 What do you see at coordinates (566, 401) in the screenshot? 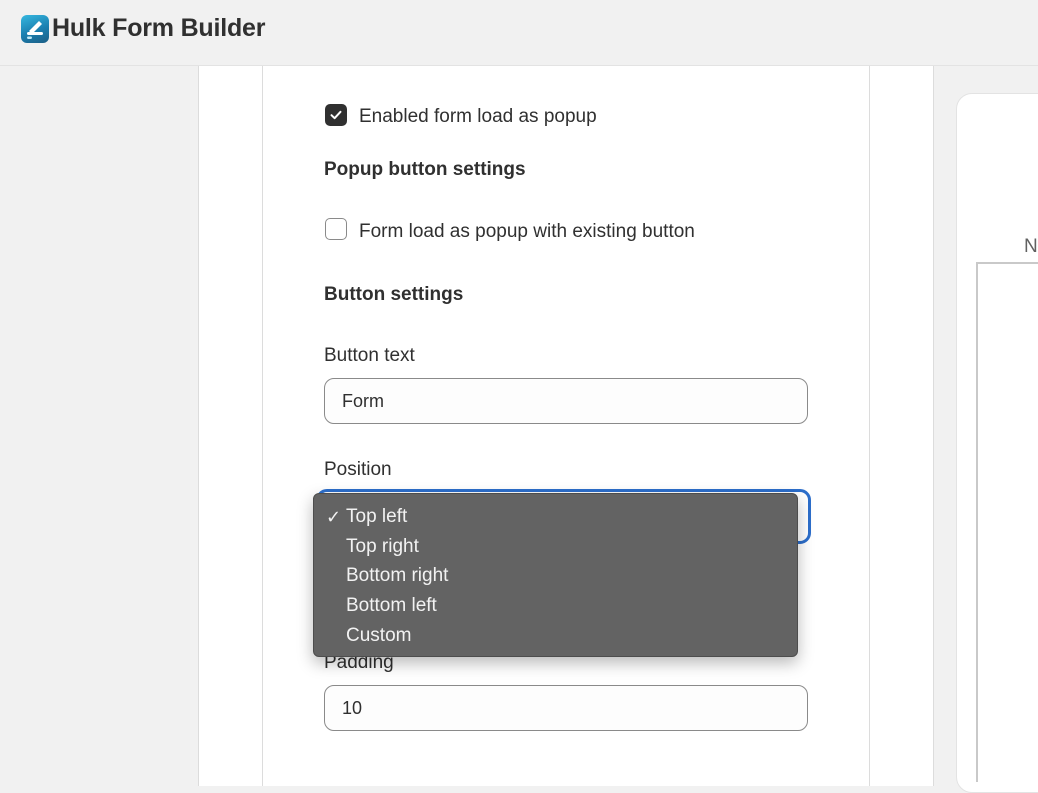
I see `button-text-input: Form` at bounding box center [566, 401].